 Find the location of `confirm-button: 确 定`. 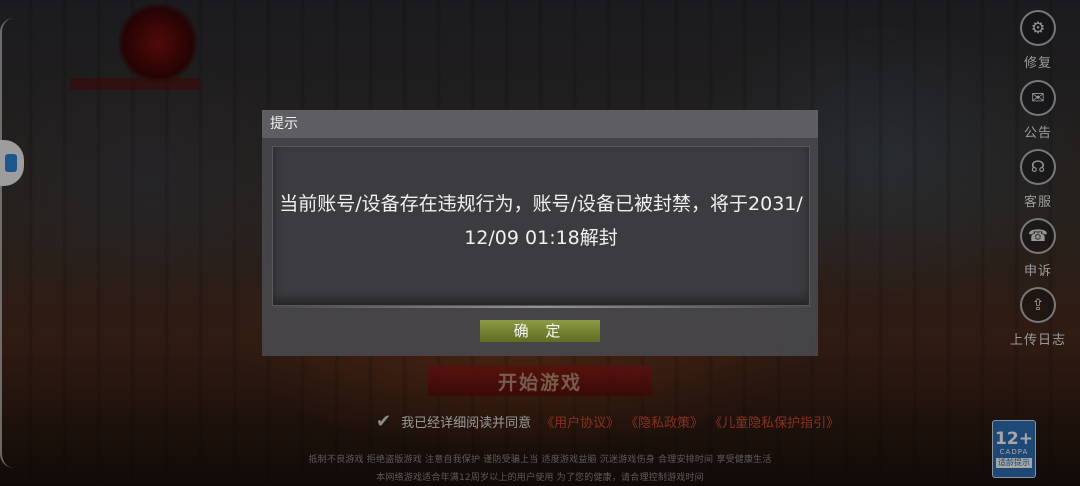

confirm-button: 确 定 is located at coordinates (540, 331).